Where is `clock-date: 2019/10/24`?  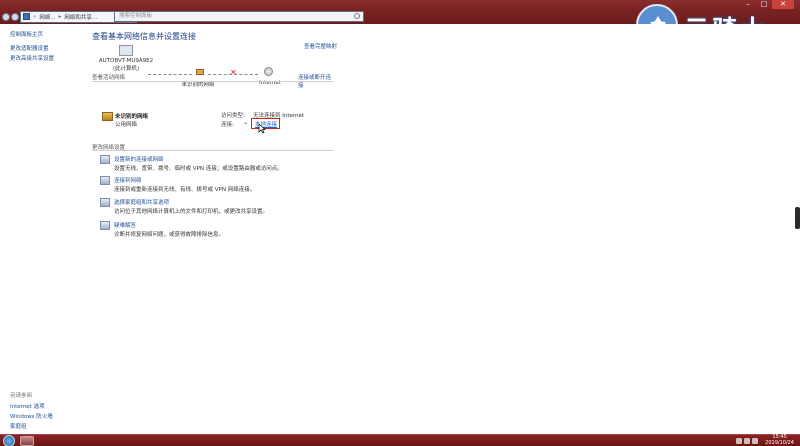
clock-date: 2019/10/24 is located at coordinates (779, 442).